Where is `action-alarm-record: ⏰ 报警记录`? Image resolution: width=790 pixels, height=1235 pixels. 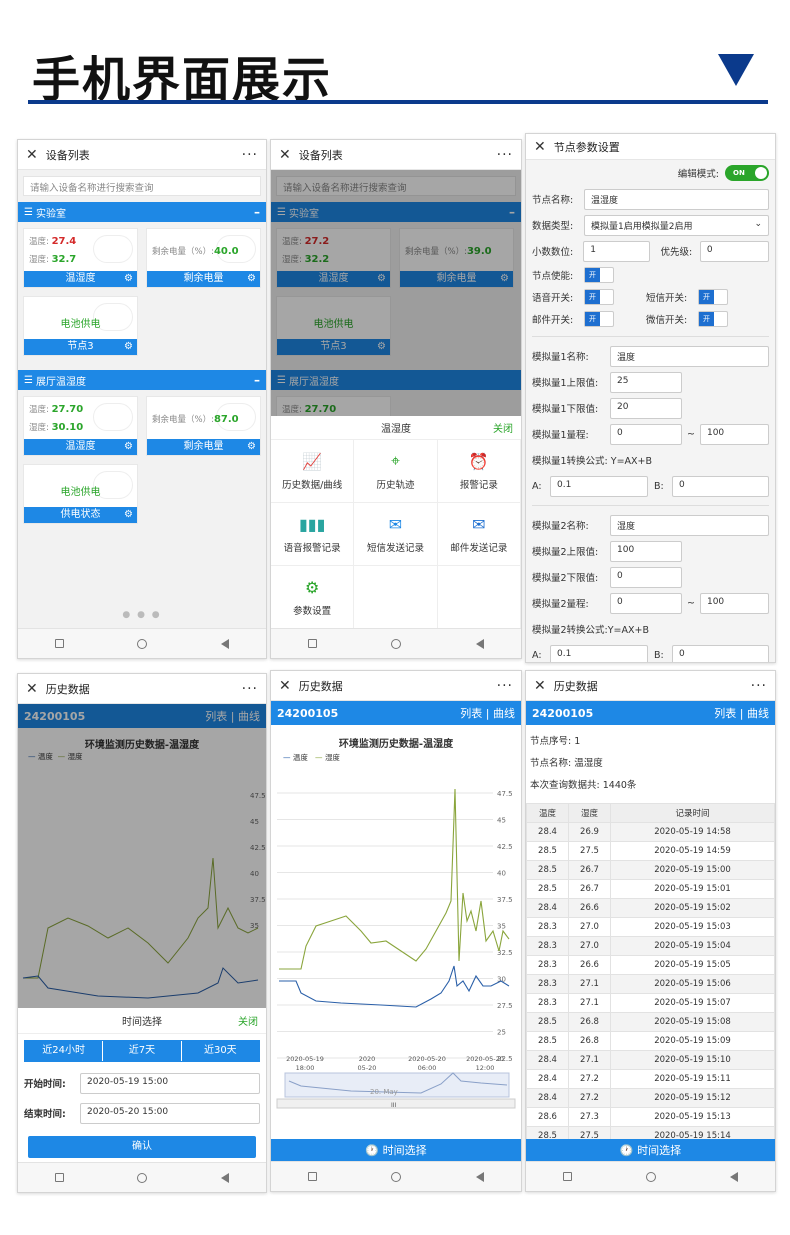 action-alarm-record: ⏰ 报警记录 is located at coordinates (479, 471).